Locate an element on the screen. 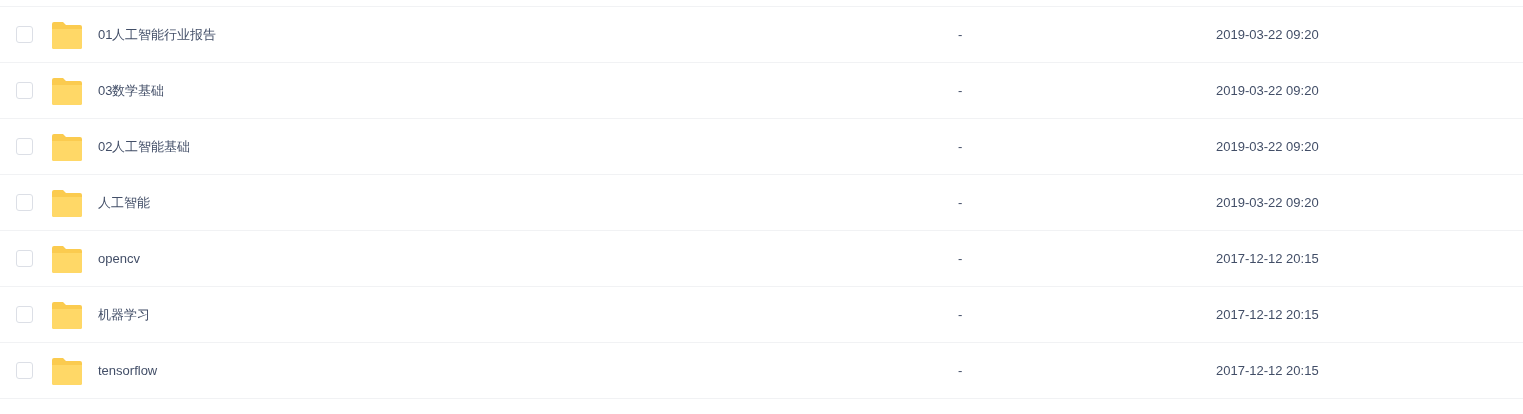 Image resolution: width=1523 pixels, height=414 pixels. file-name: 03数学基础 is located at coordinates (528, 90).